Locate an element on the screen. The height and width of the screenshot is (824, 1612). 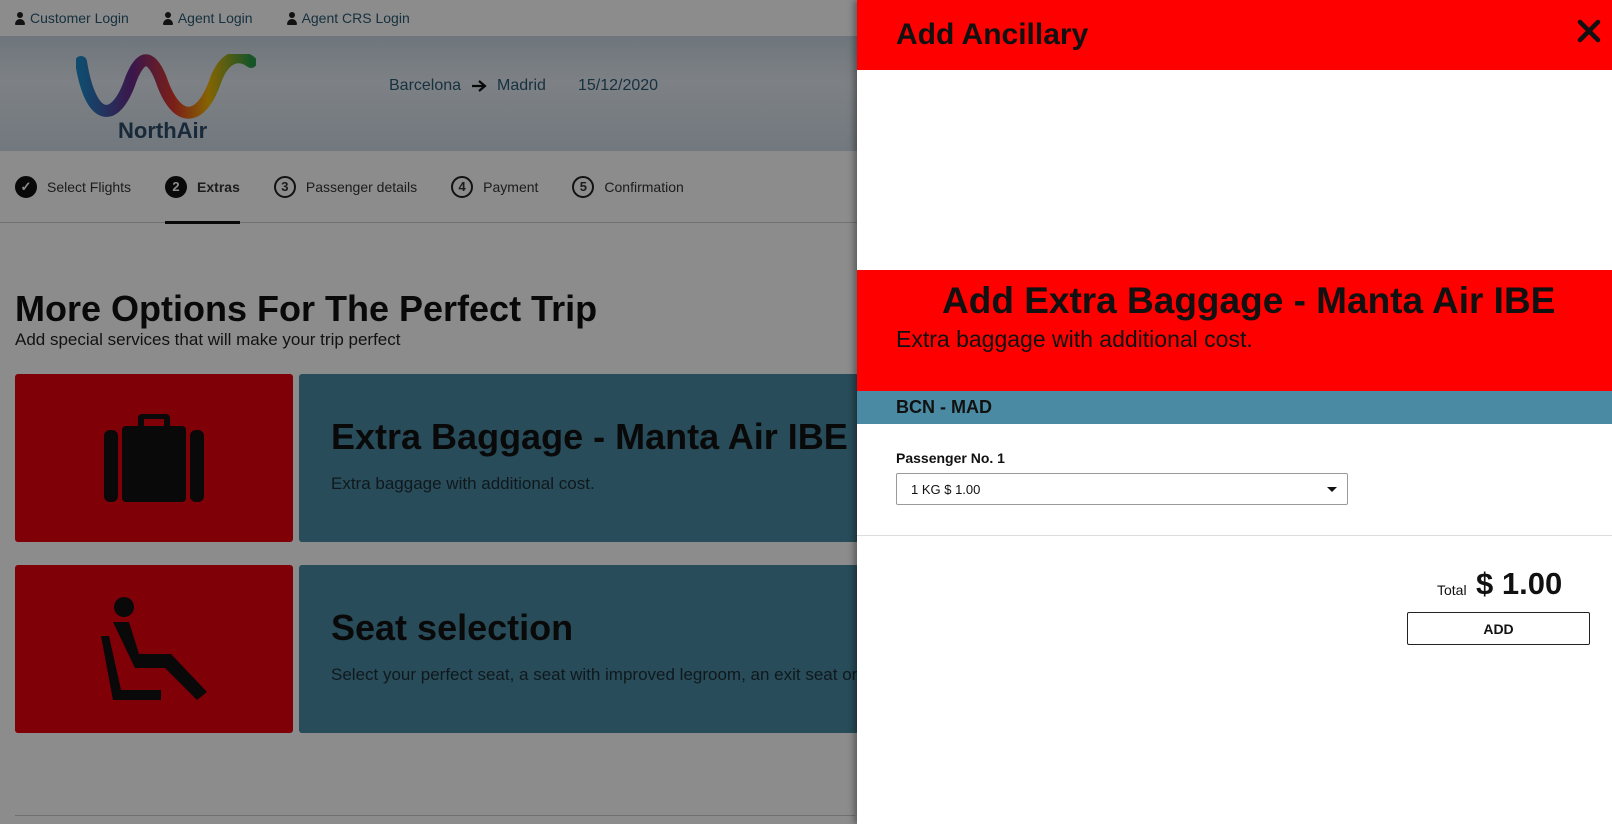
ancillary-description: Extra baggage with additional cost. is located at coordinates (1074, 339).